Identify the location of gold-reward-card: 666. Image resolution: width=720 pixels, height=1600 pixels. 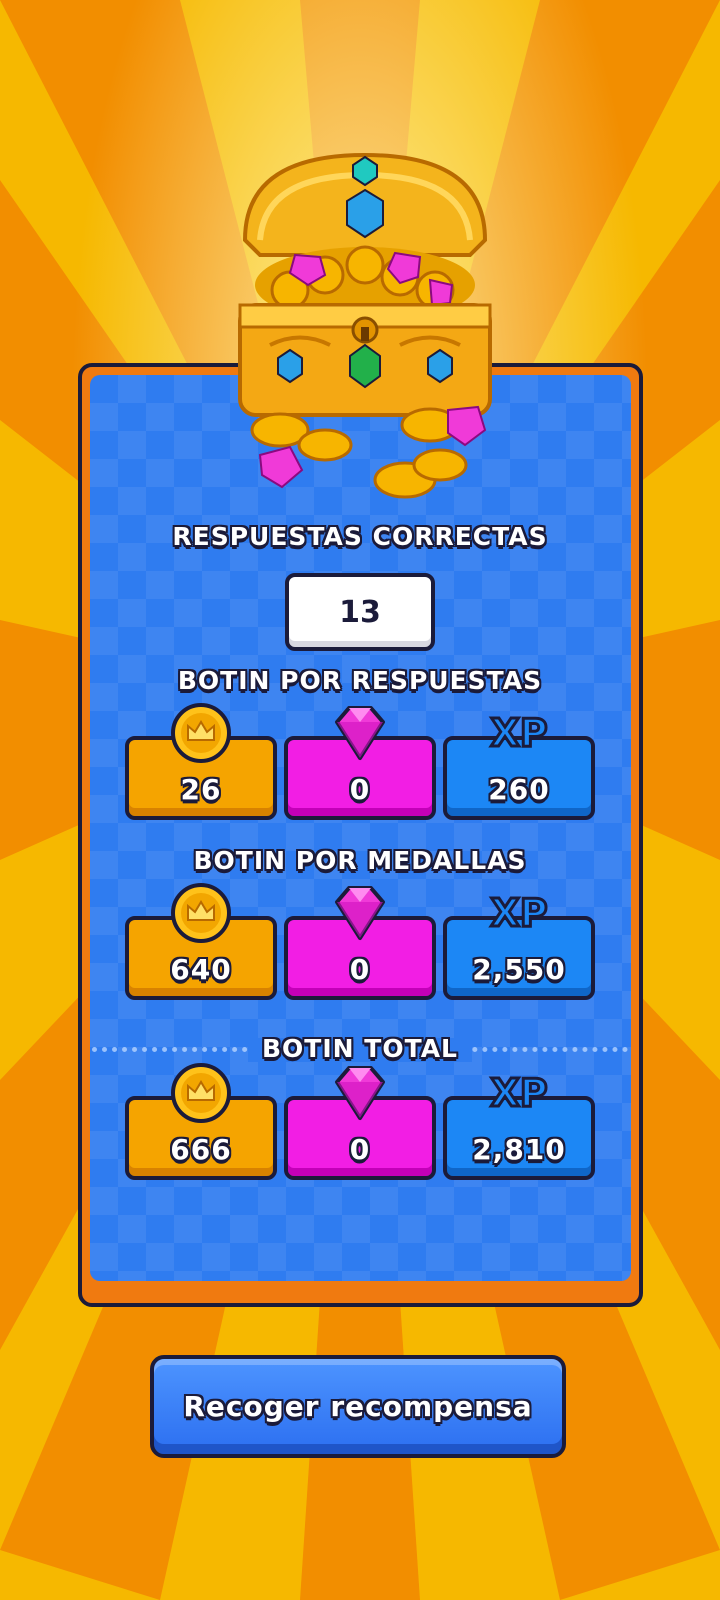
(201, 1120).